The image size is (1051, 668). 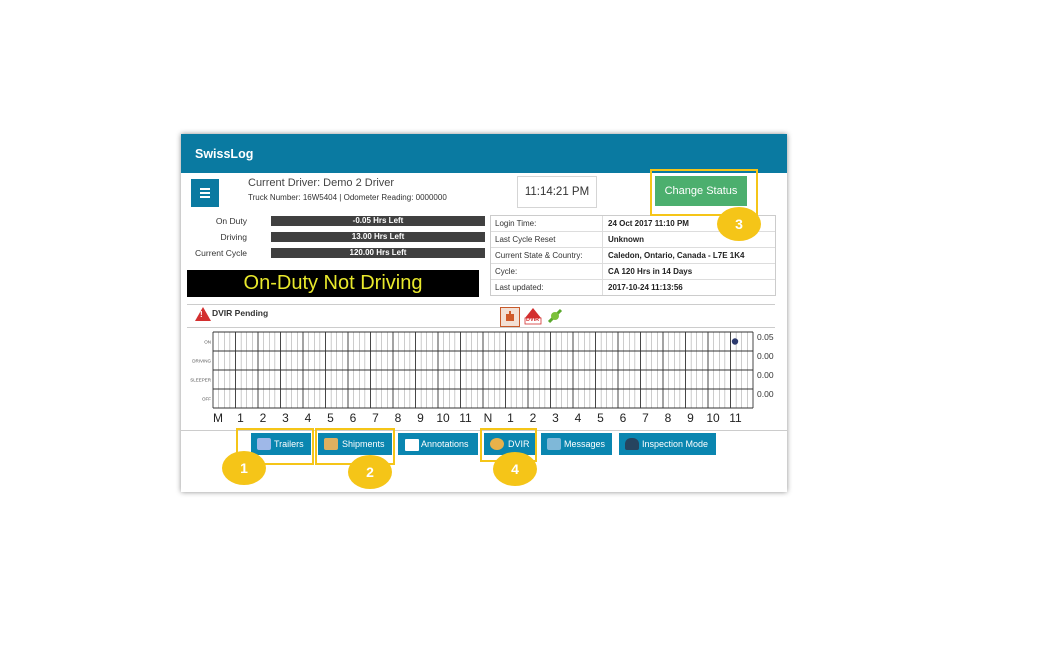 What do you see at coordinates (519, 287) in the screenshot?
I see `info-key: Last updated:` at bounding box center [519, 287].